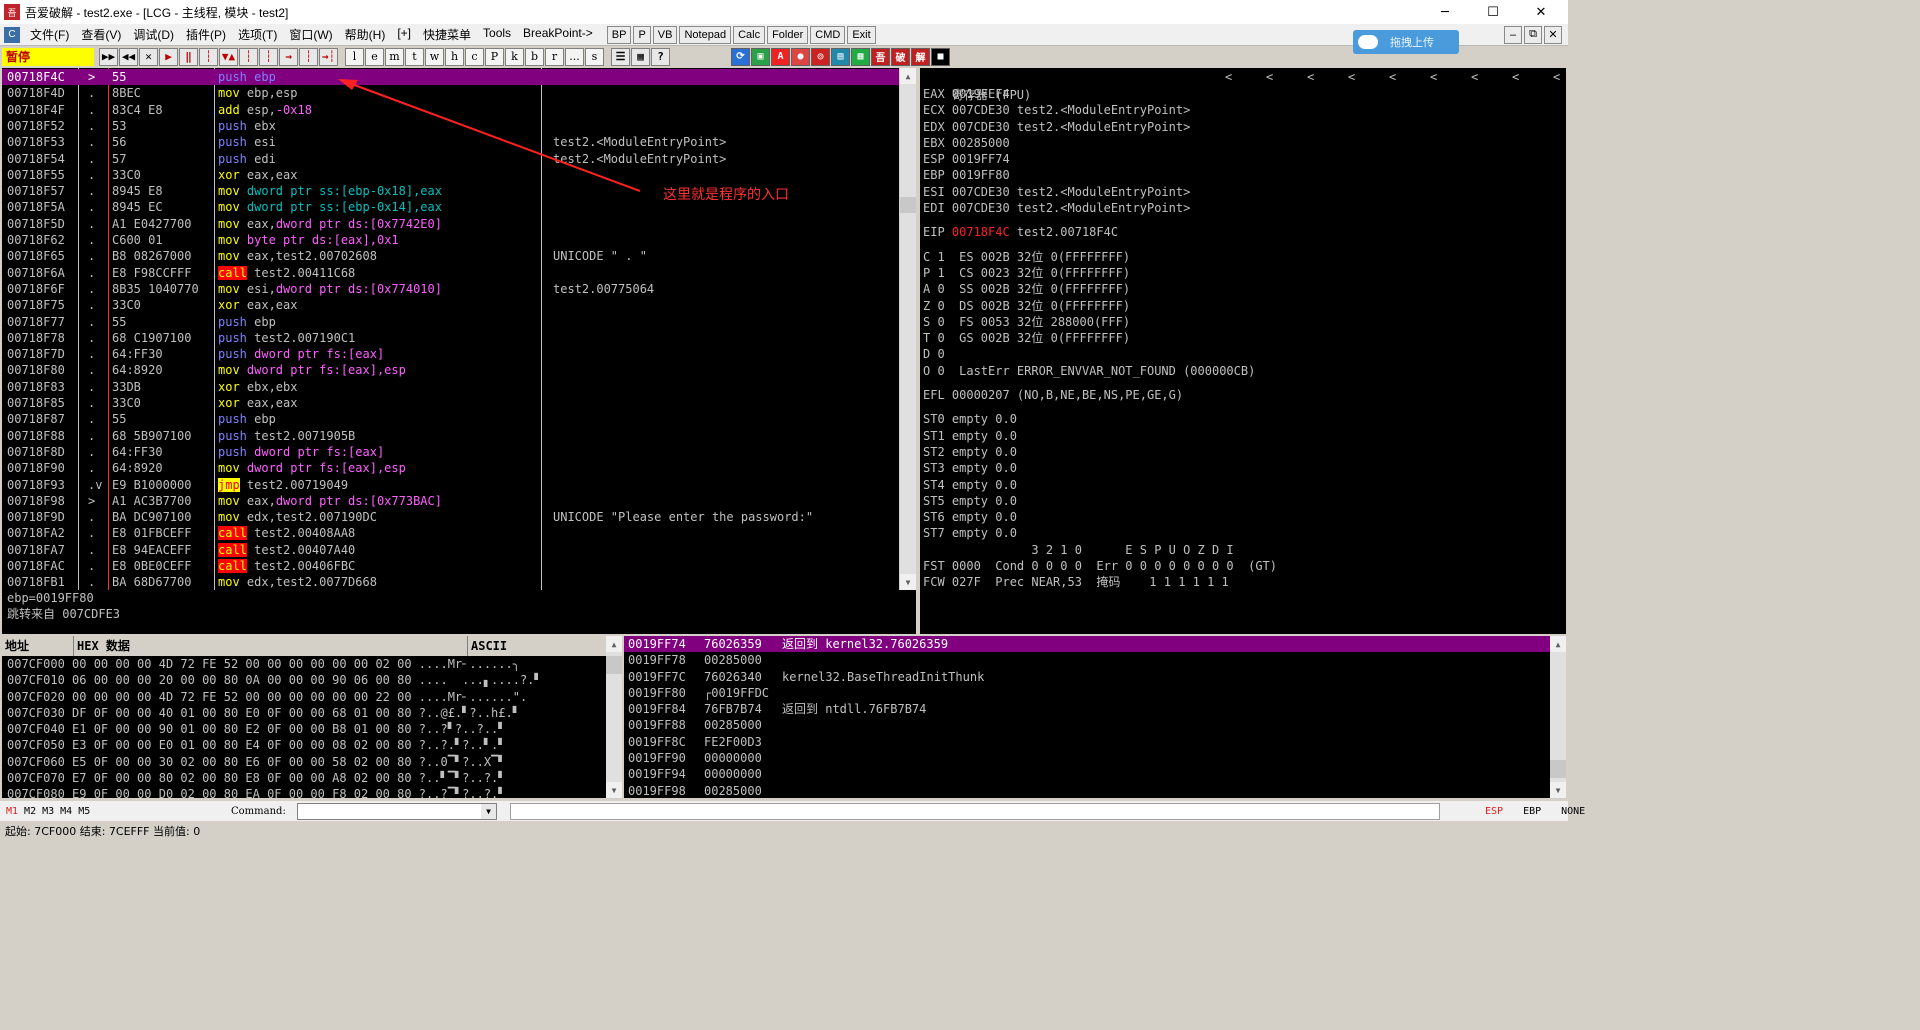 The height and width of the screenshot is (1030, 1920). What do you see at coordinates (1243, 208) in the screenshot?
I see `register-line: EDI 007CDE30 test2.<ModuleEntryPoint>` at bounding box center [1243, 208].